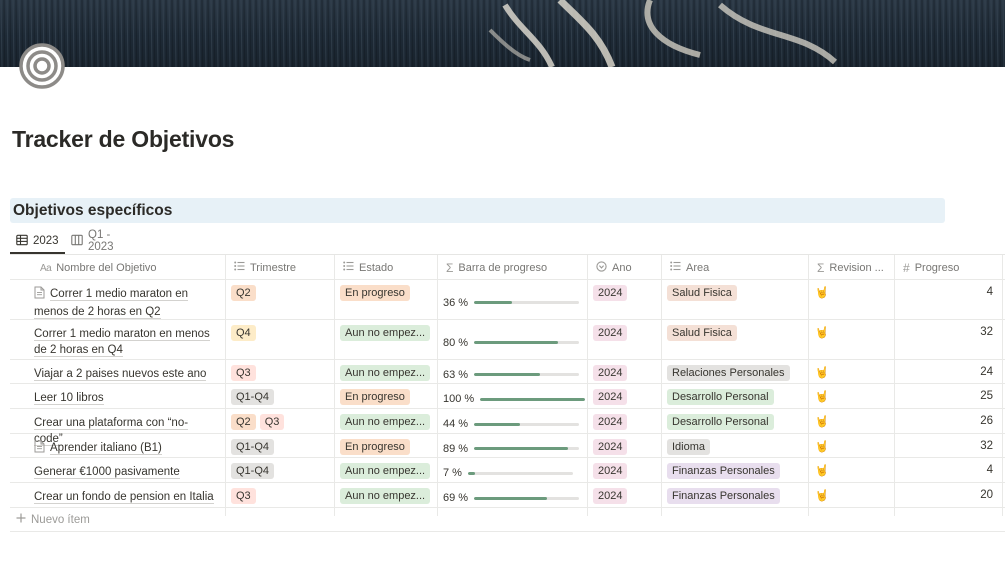 The width and height of the screenshot is (1005, 561). Describe the element at coordinates (948, 371) in the screenshot. I see `progress-number-cell: 24` at that location.